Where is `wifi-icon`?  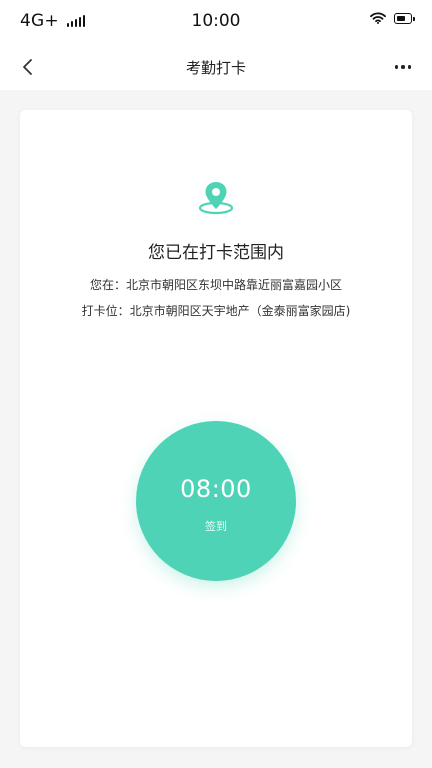
wifi-icon is located at coordinates (378, 18).